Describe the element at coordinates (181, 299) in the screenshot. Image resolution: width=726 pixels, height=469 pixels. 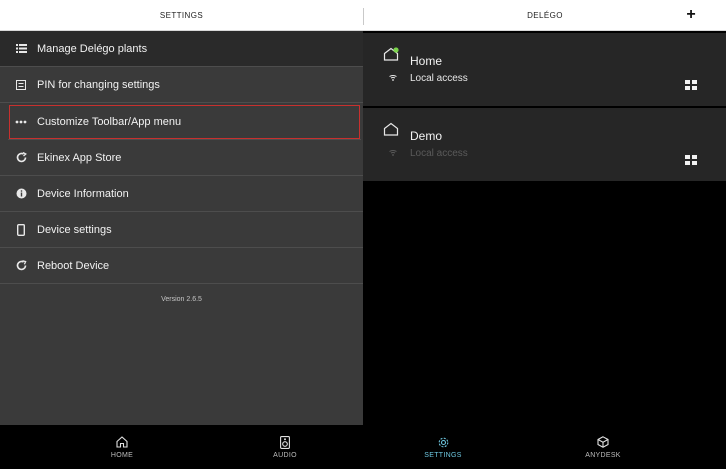
I see `version-label: Version 2.6.5` at that location.